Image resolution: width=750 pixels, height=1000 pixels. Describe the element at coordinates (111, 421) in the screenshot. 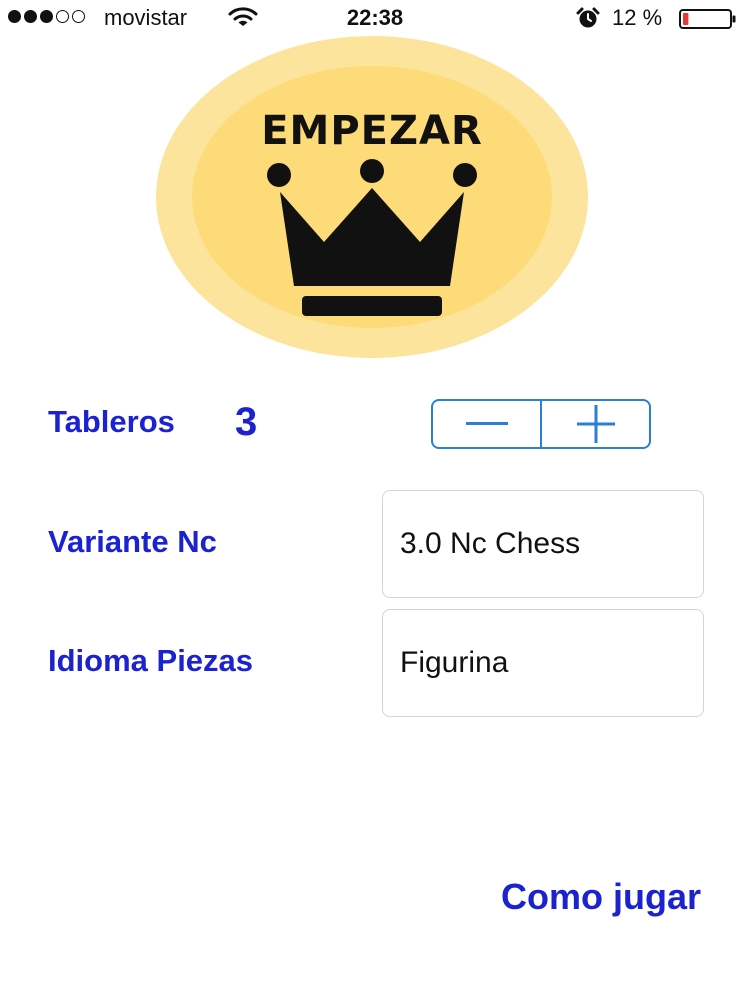

I see `boards-label: Tableros` at that location.